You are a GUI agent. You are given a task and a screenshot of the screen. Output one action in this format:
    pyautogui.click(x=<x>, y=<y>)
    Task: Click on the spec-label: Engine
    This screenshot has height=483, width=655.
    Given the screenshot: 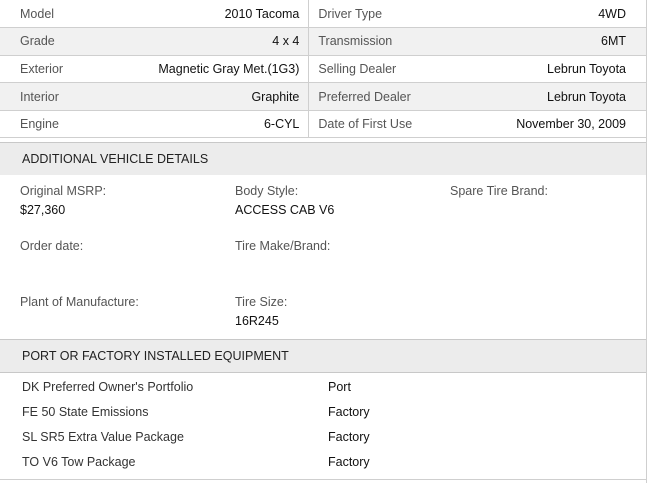 What is the action you would take?
    pyautogui.click(x=46, y=124)
    